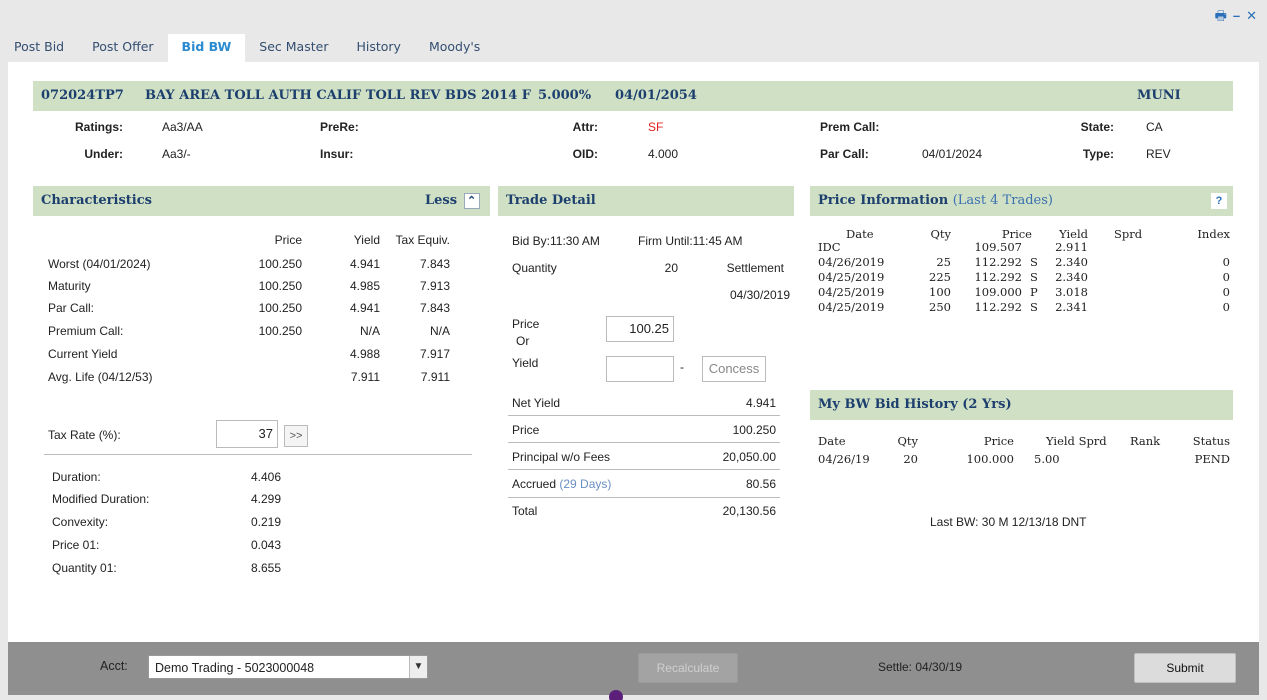 This screenshot has width=1267, height=700. Describe the element at coordinates (471, 200) in the screenshot. I see `chevron-up-icon: ⌃` at that location.